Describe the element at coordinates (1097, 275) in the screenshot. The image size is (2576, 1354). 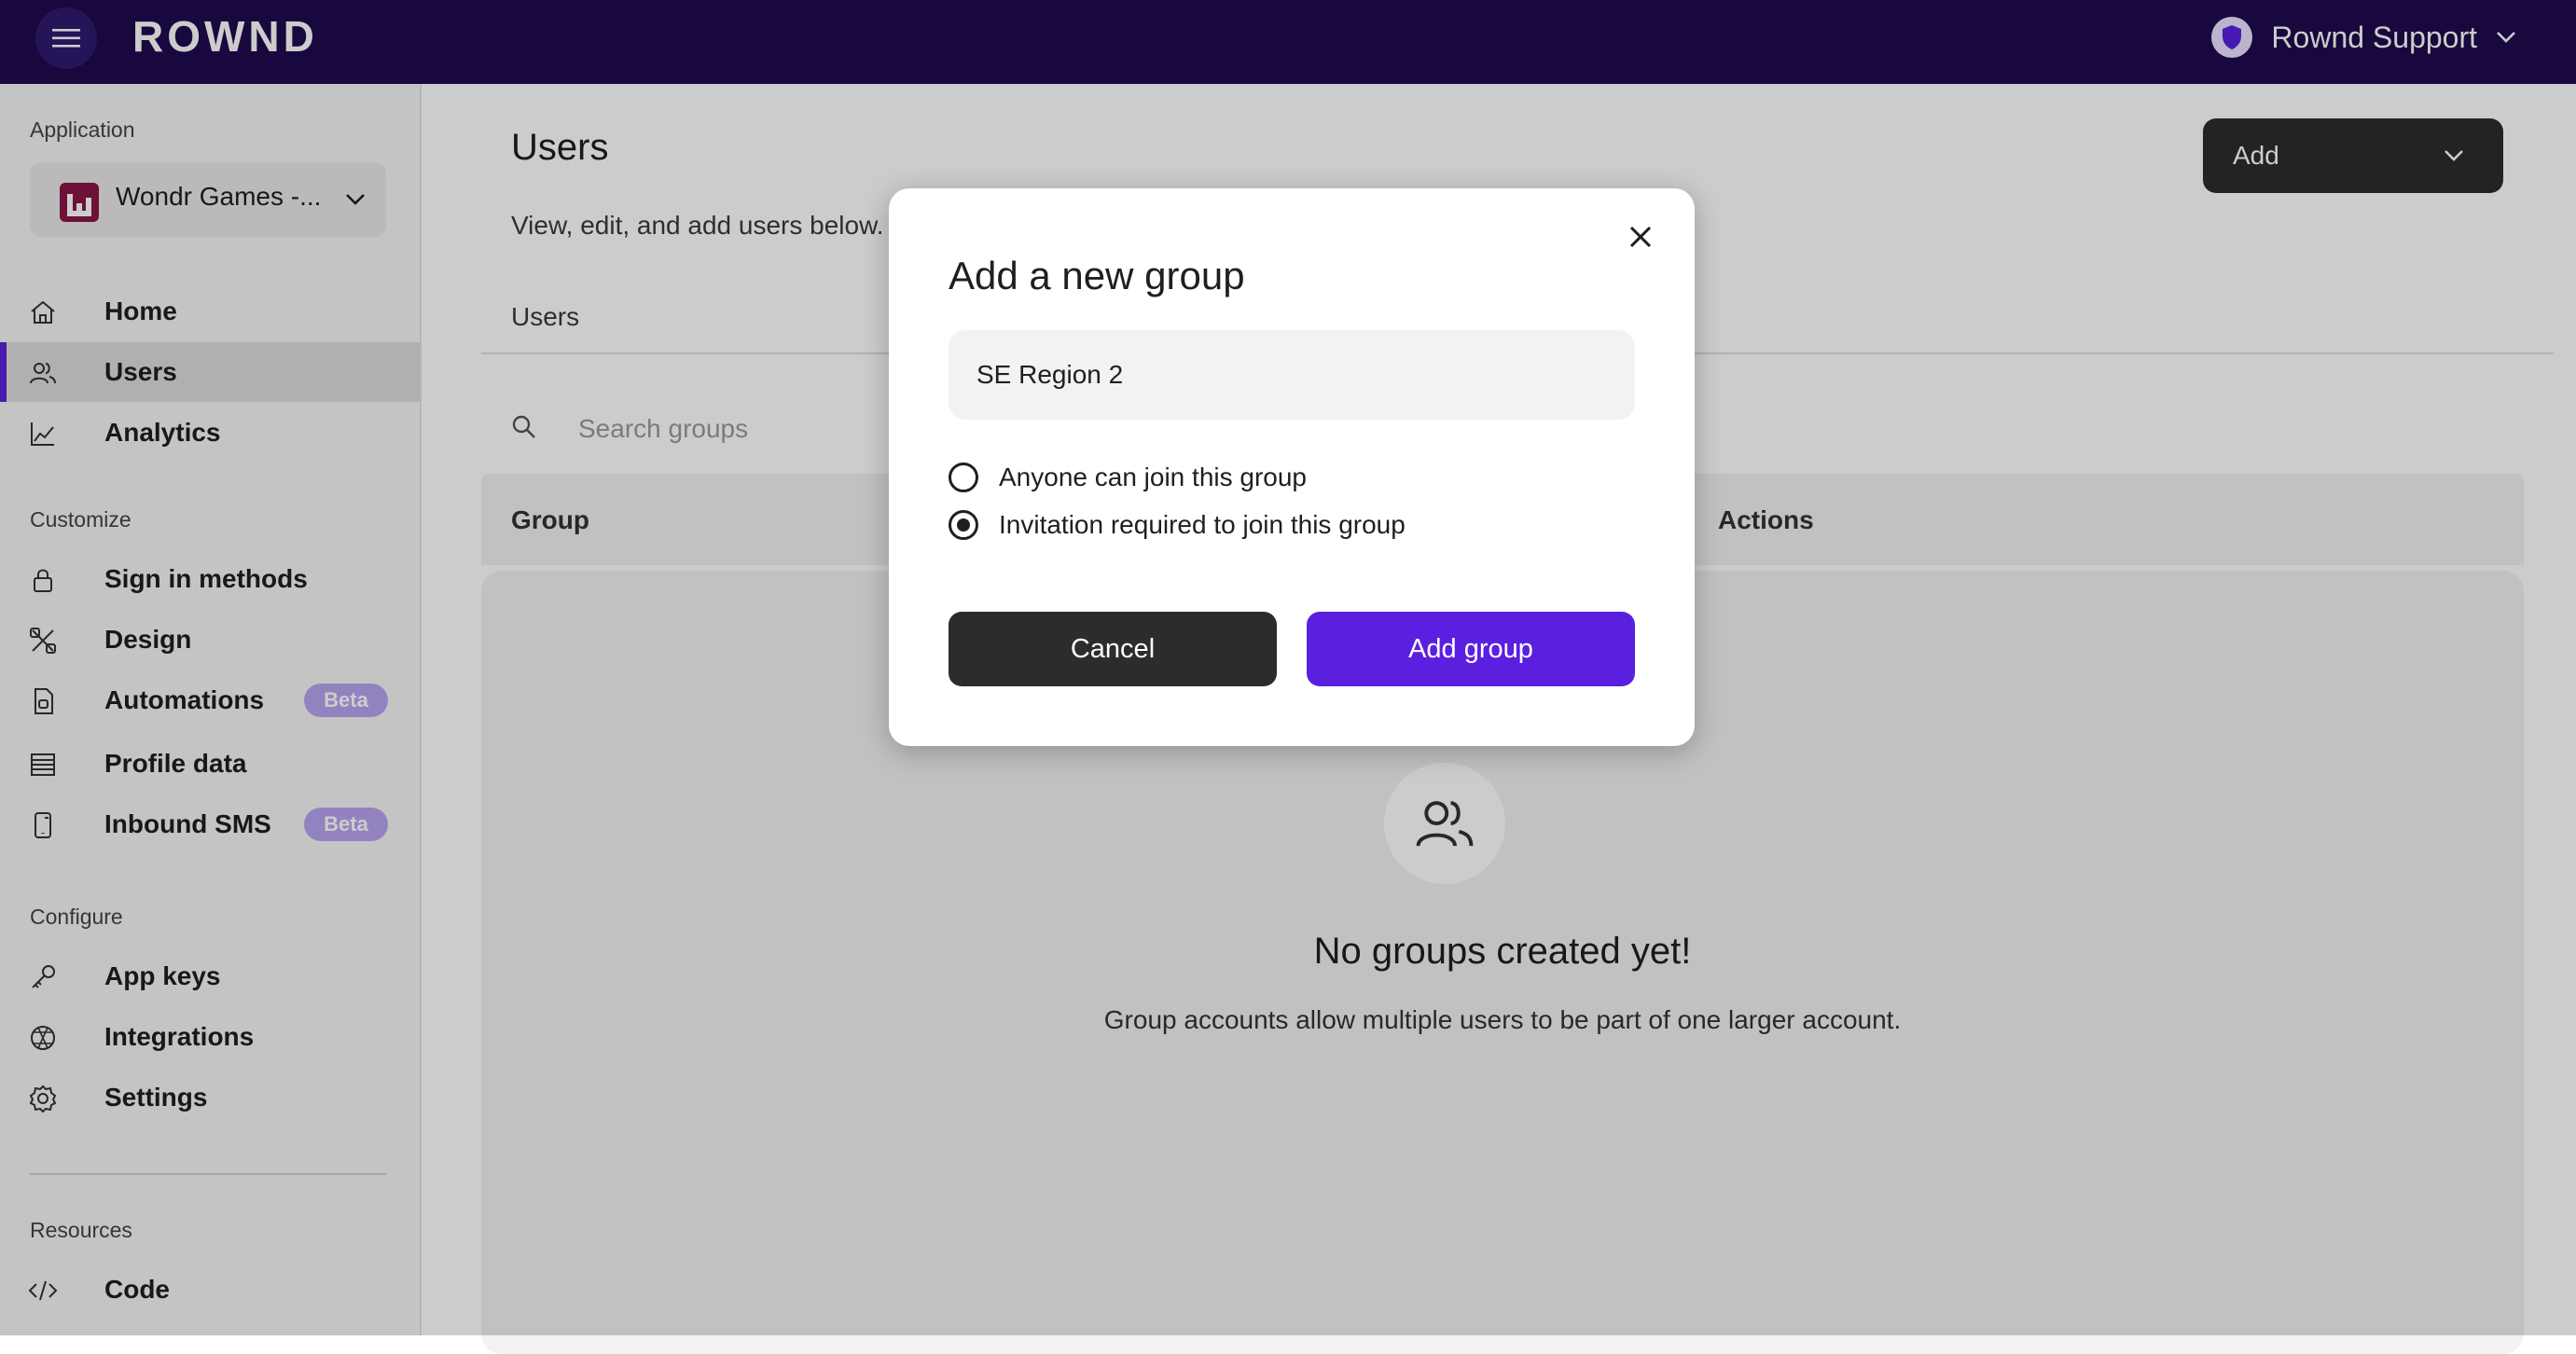
I see `dialog-title: Add a new group` at that location.